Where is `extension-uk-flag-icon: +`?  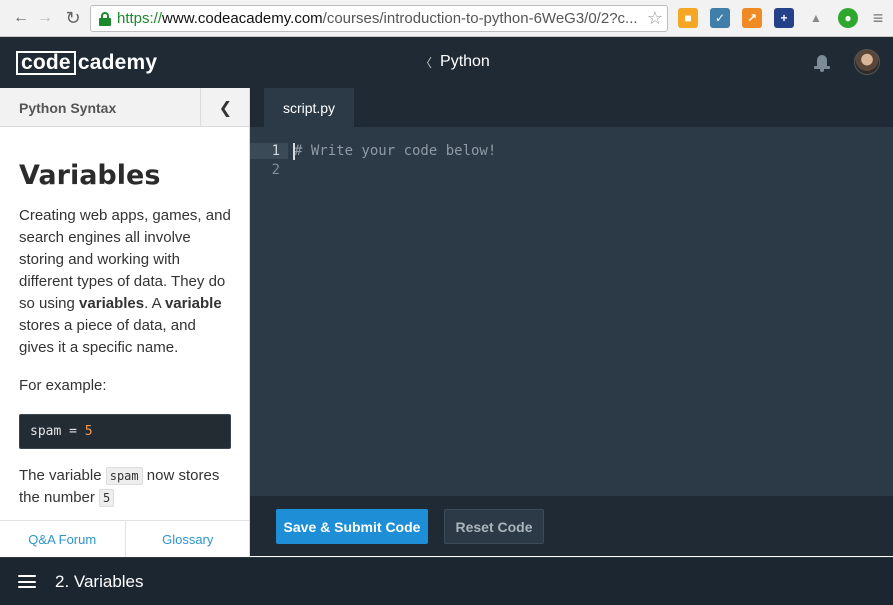
extension-uk-flag-icon: + is located at coordinates (784, 18).